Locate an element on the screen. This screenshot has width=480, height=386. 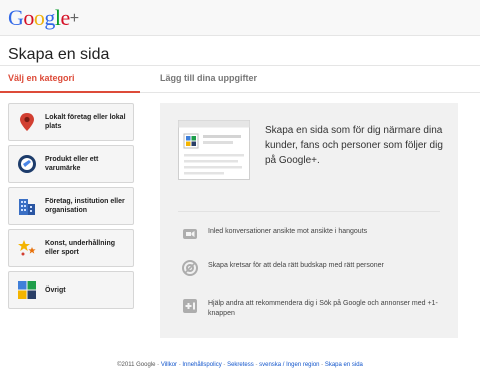
footer-link-language-region: svenska / Ingen region is located at coordinates (289, 365).